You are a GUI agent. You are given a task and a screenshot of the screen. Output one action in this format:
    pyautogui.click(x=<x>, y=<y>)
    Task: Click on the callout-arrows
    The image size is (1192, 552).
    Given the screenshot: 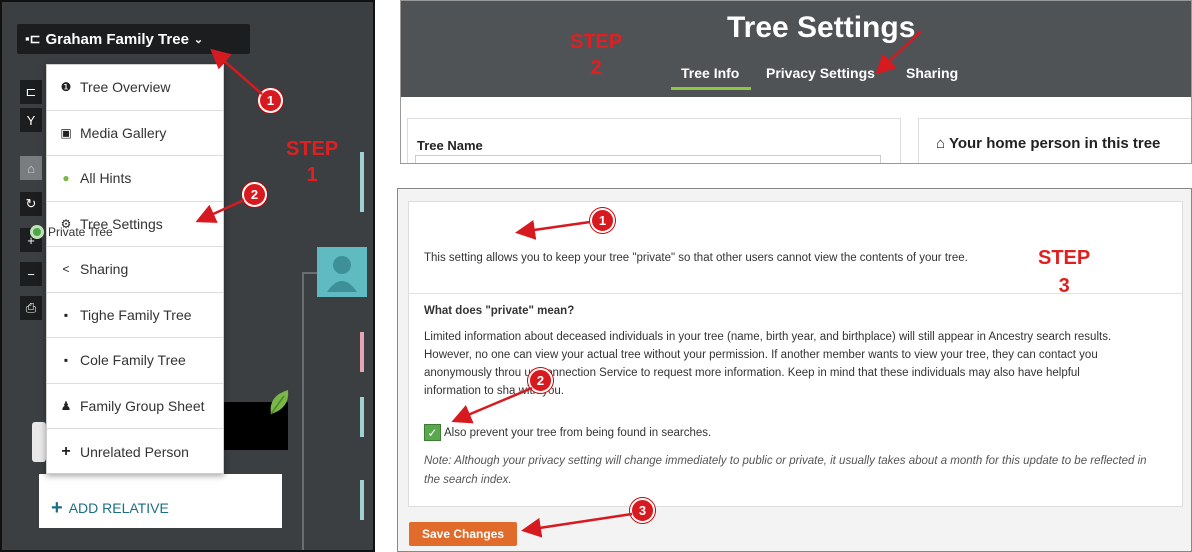 What is the action you would take?
    pyautogui.click(x=542, y=378)
    